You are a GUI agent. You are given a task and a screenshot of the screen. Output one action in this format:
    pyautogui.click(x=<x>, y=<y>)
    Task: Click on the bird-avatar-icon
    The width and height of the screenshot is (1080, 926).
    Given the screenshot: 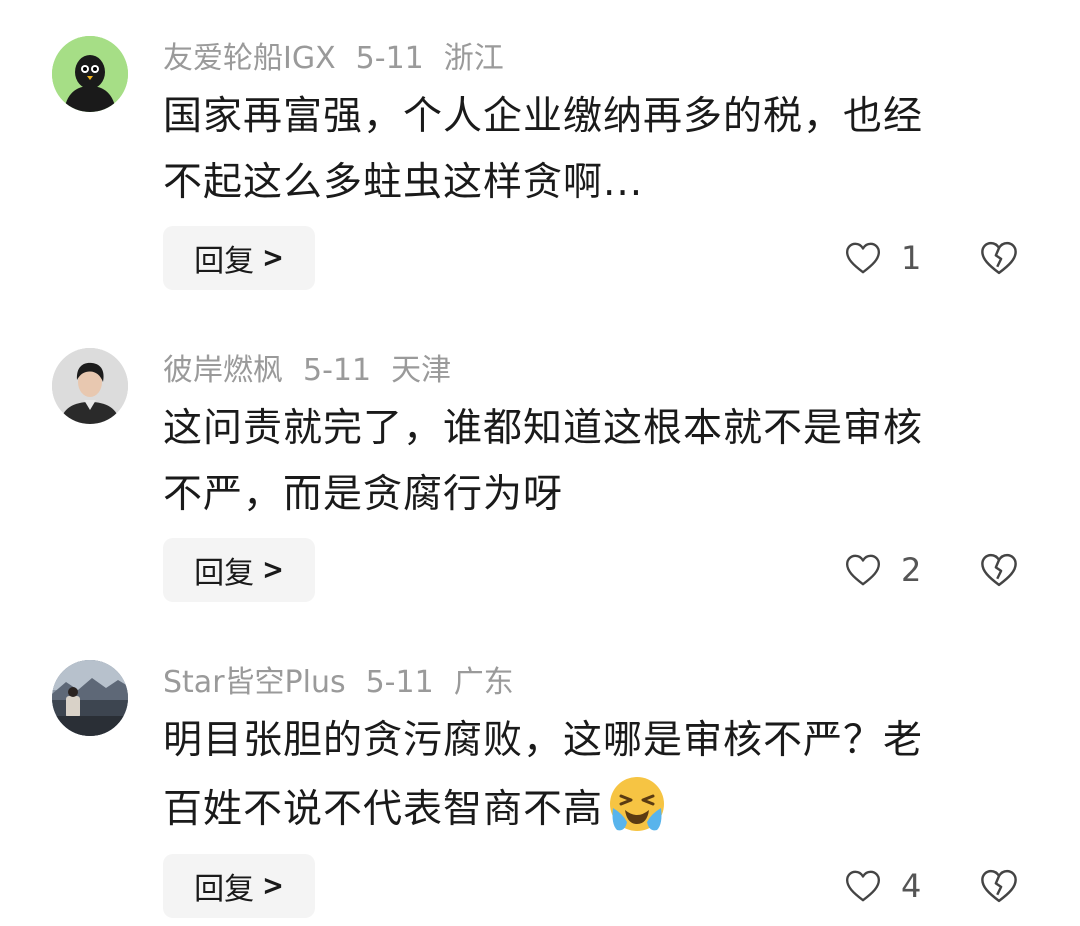 What is the action you would take?
    pyautogui.click(x=90, y=74)
    